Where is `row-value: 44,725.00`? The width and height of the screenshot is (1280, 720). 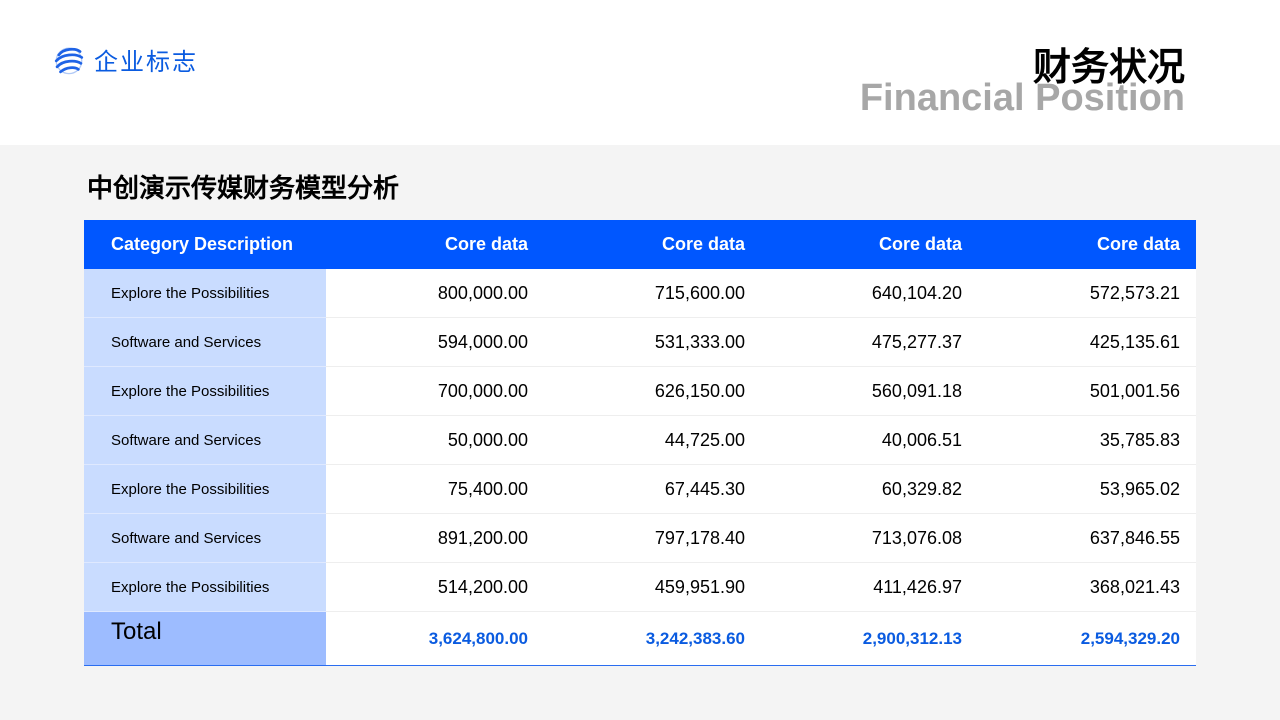 row-value: 44,725.00 is located at coordinates (652, 440).